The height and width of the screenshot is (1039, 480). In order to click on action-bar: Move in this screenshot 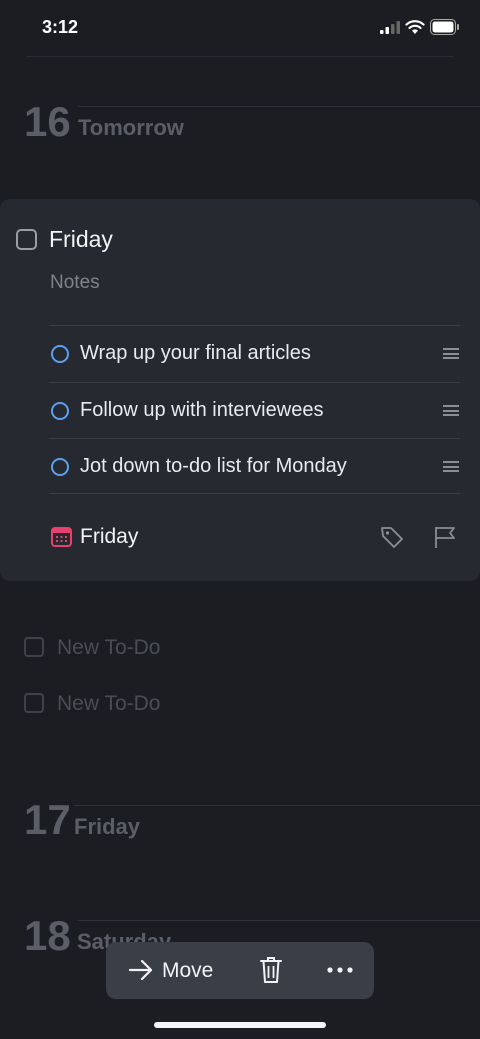, I will do `click(240, 970)`.